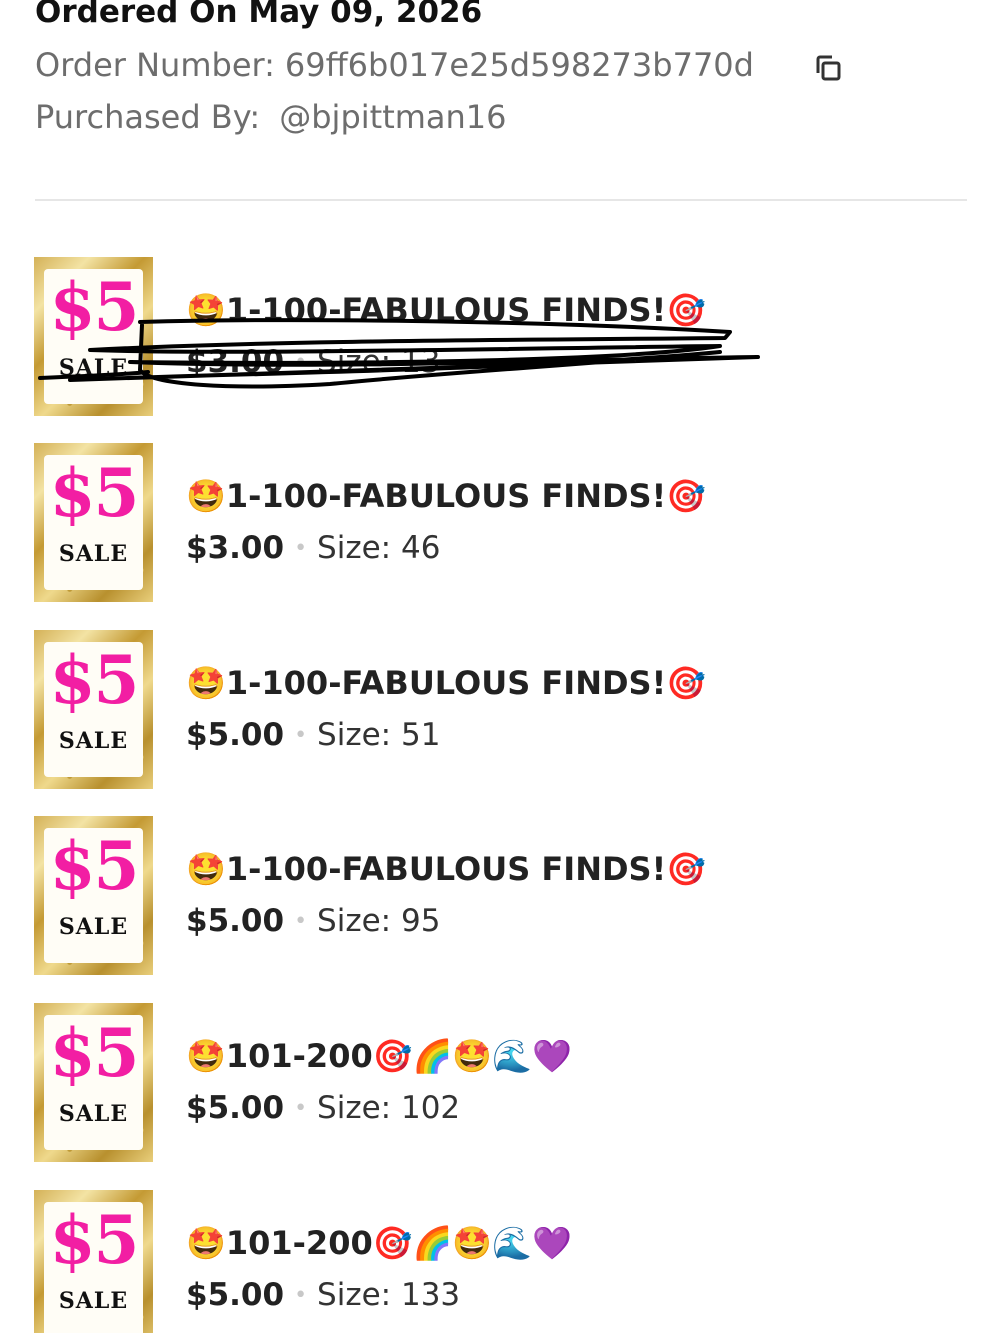 This screenshot has width=1000, height=1333. What do you see at coordinates (313, 548) in the screenshot?
I see `item-details: $3.00 • Size: 46` at bounding box center [313, 548].